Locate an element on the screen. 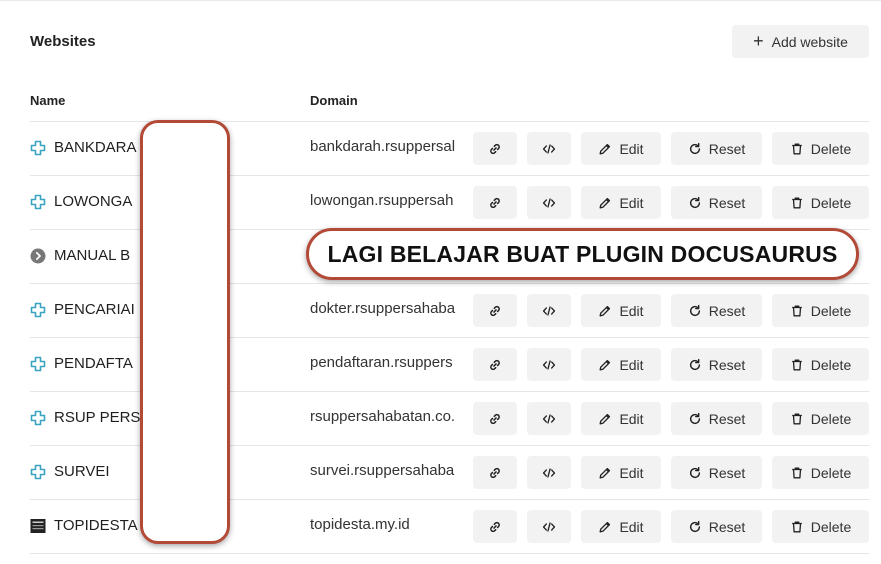  website-name: LOWONGA is located at coordinates (93, 201).